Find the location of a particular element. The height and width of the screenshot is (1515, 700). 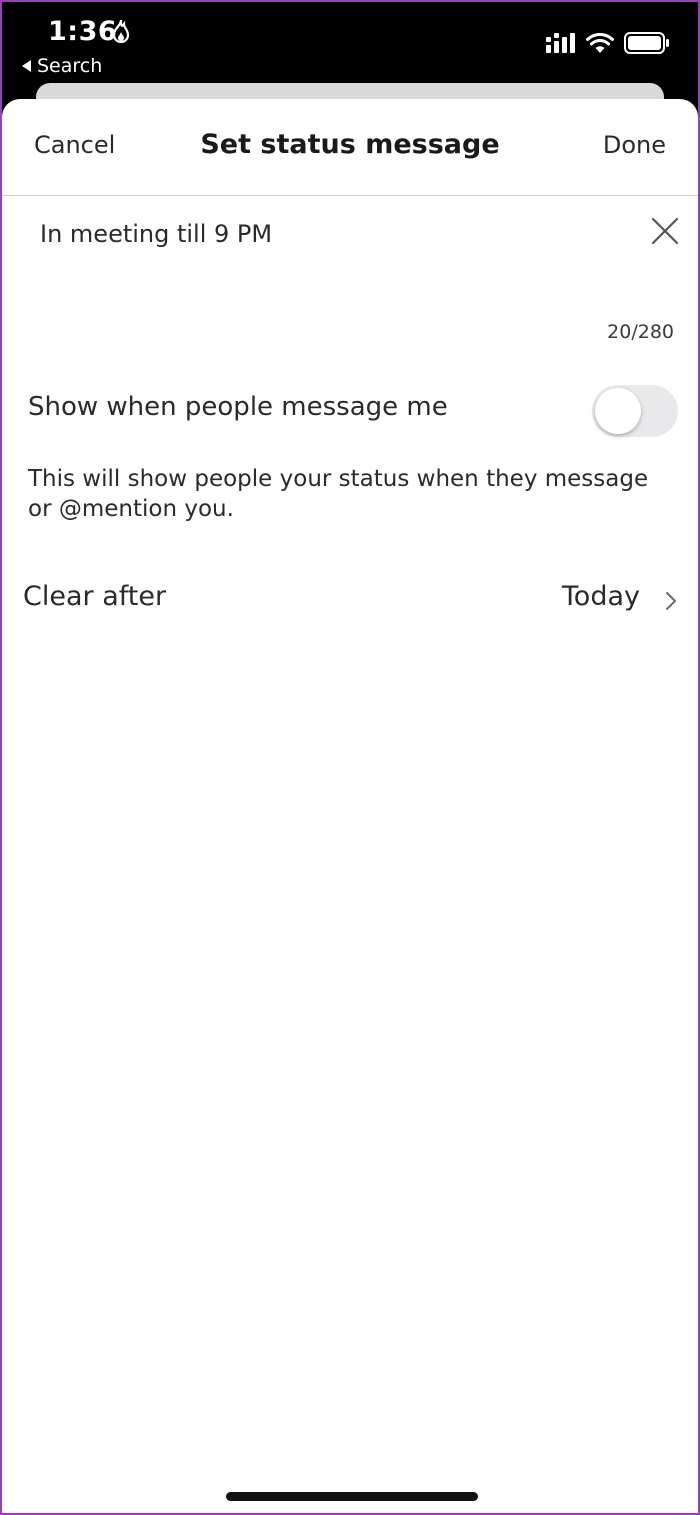

status-indicators is located at coordinates (608, 43).